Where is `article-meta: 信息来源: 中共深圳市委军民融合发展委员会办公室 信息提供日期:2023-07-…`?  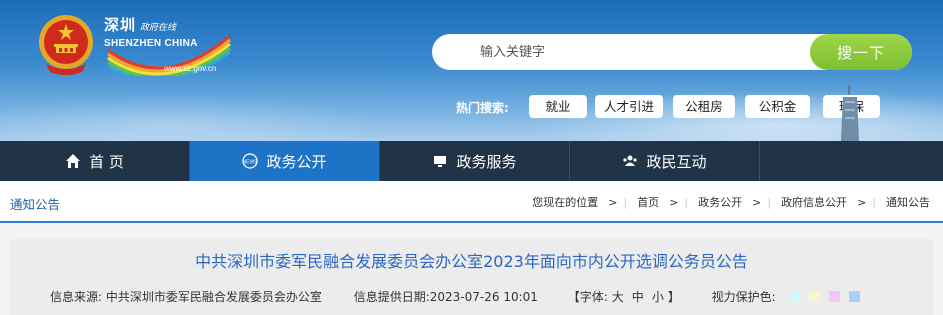 article-meta: 信息来源: 中共深圳市委军民融合发展委员会办公室 信息提供日期:2023-07-… is located at coordinates (455, 296).